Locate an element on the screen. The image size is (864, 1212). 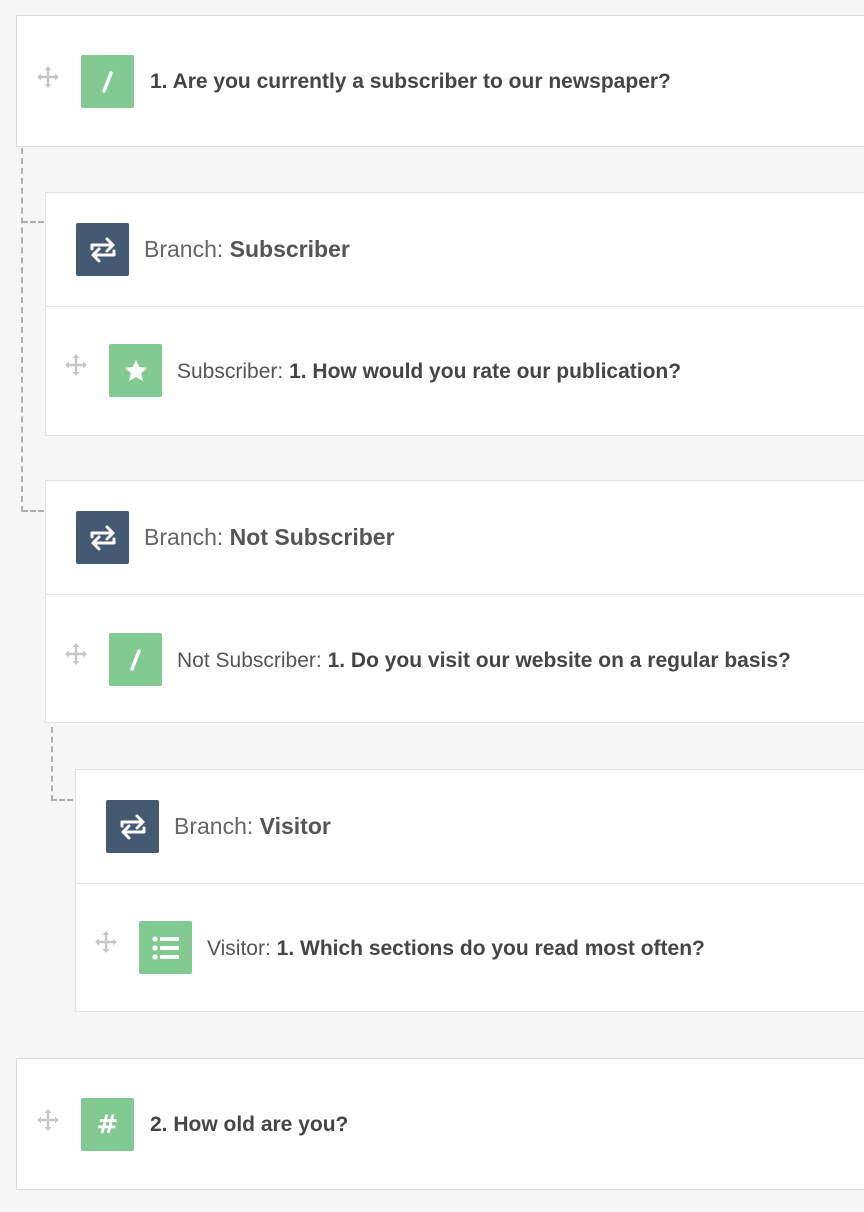
branch-label: Branch: Visitor is located at coordinates (252, 826).